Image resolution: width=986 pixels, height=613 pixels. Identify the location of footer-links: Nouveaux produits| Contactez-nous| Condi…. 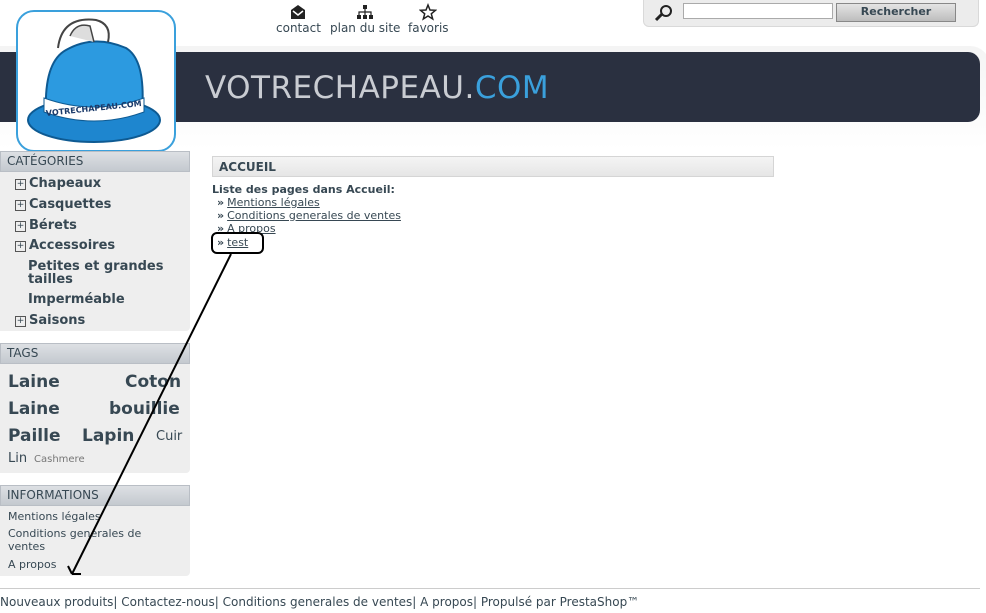
(319, 602).